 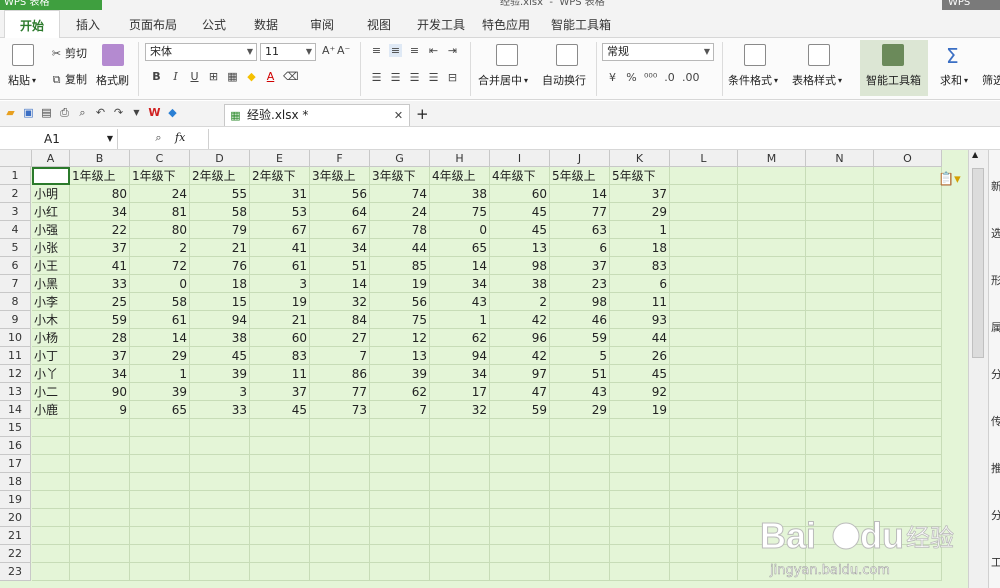 What do you see at coordinates (840, 284) in the screenshot?
I see `cell-N7` at bounding box center [840, 284].